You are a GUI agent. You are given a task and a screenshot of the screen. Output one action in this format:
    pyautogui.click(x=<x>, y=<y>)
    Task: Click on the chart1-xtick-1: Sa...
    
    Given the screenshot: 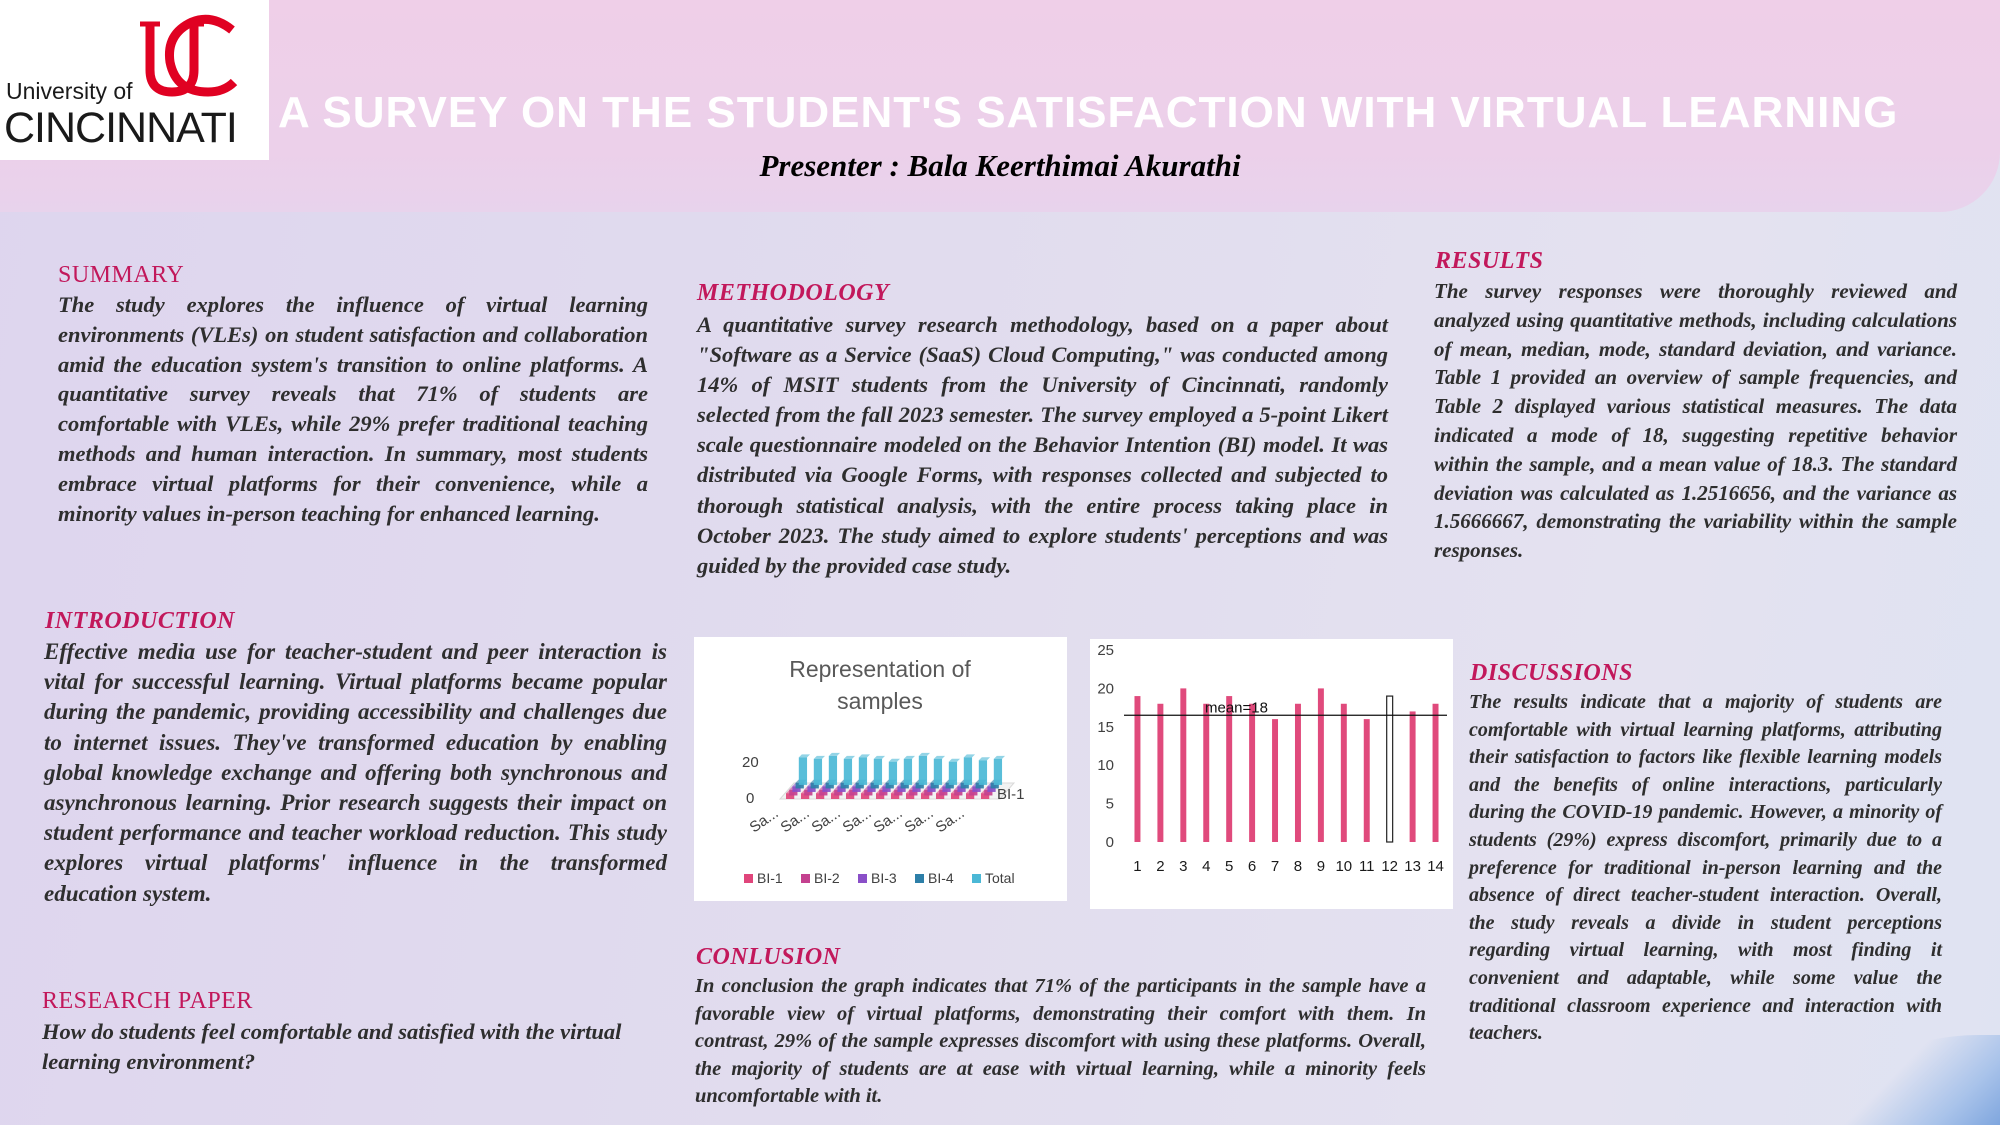 What is the action you would take?
    pyautogui.click(x=764, y=821)
    